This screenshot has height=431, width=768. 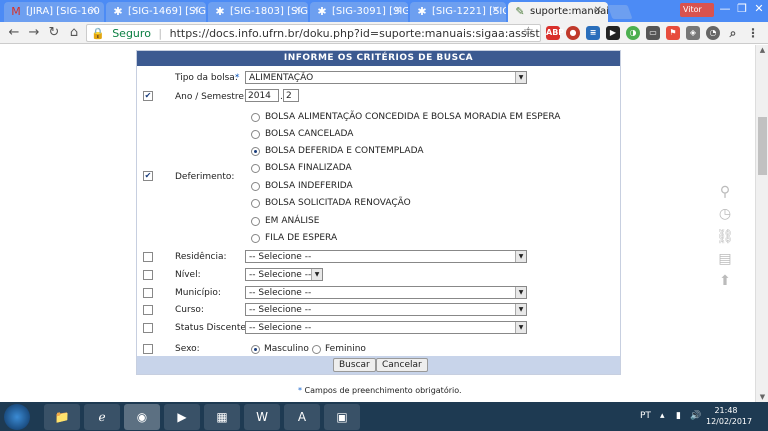 What do you see at coordinates (742, 8) in the screenshot?
I see `maximize-icon: ❐` at bounding box center [742, 8].